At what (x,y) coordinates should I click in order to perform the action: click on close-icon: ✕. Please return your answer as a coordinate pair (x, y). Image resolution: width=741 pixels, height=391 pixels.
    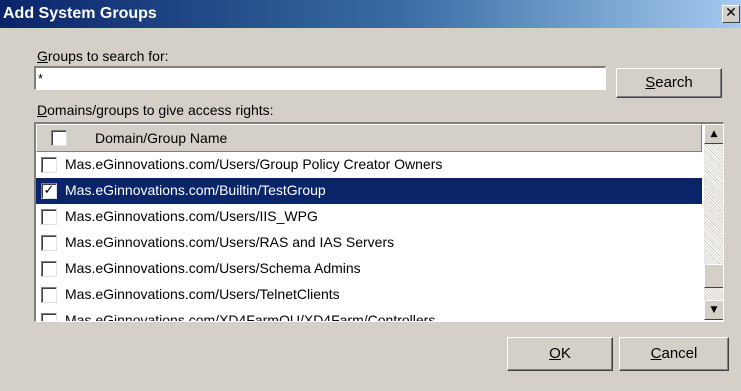
    Looking at the image, I should click on (731, 13).